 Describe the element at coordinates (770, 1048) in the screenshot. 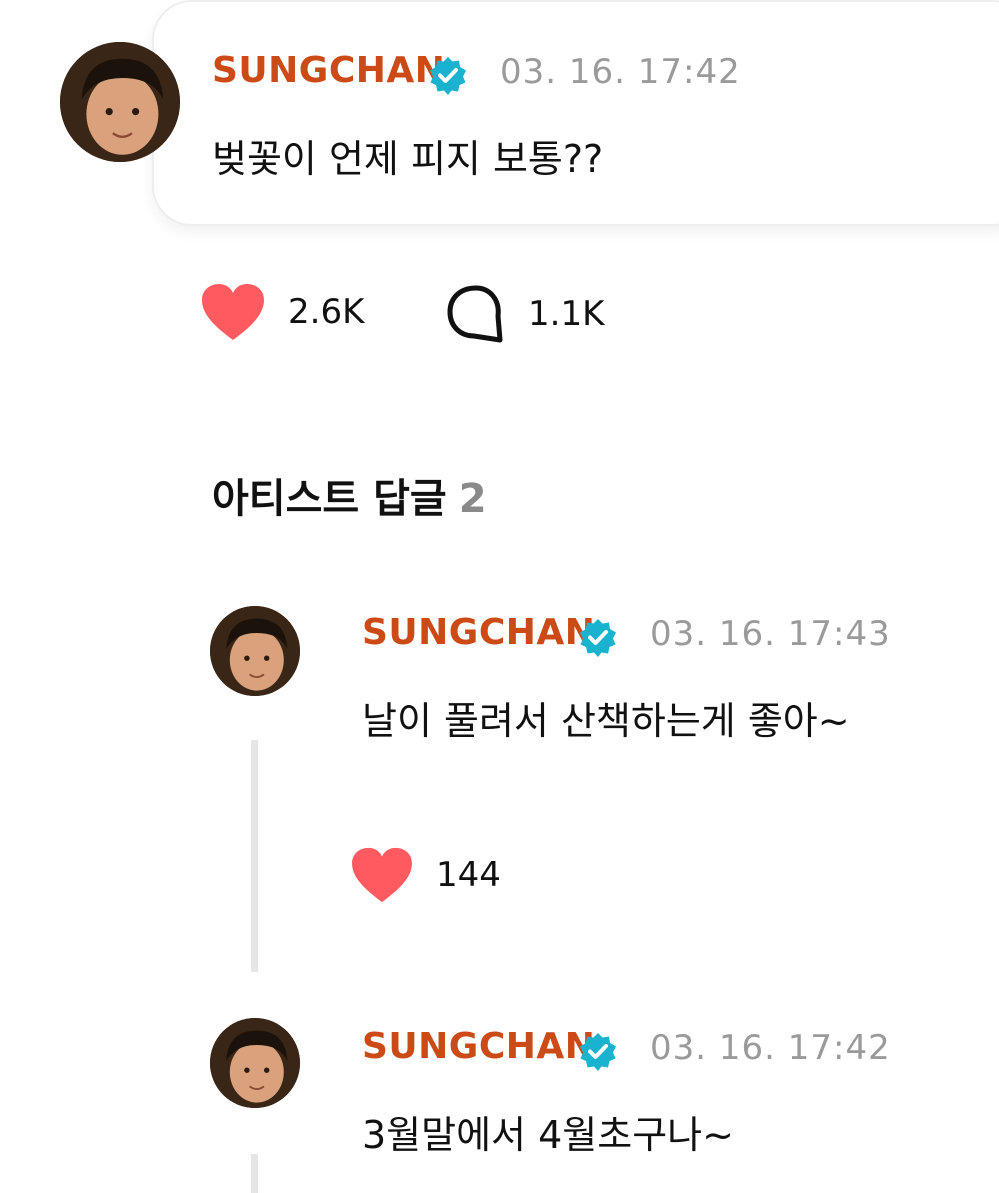

I see `reply-timestamp: 03. 16. 17:42` at that location.